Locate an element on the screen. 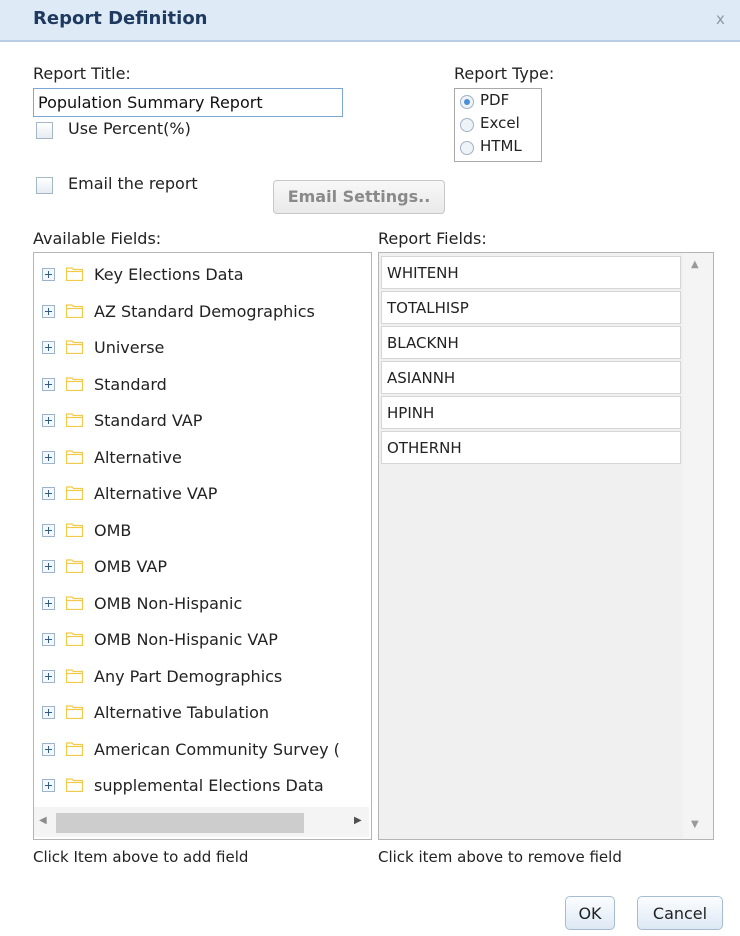  dialog-title: Report Definition is located at coordinates (120, 18).